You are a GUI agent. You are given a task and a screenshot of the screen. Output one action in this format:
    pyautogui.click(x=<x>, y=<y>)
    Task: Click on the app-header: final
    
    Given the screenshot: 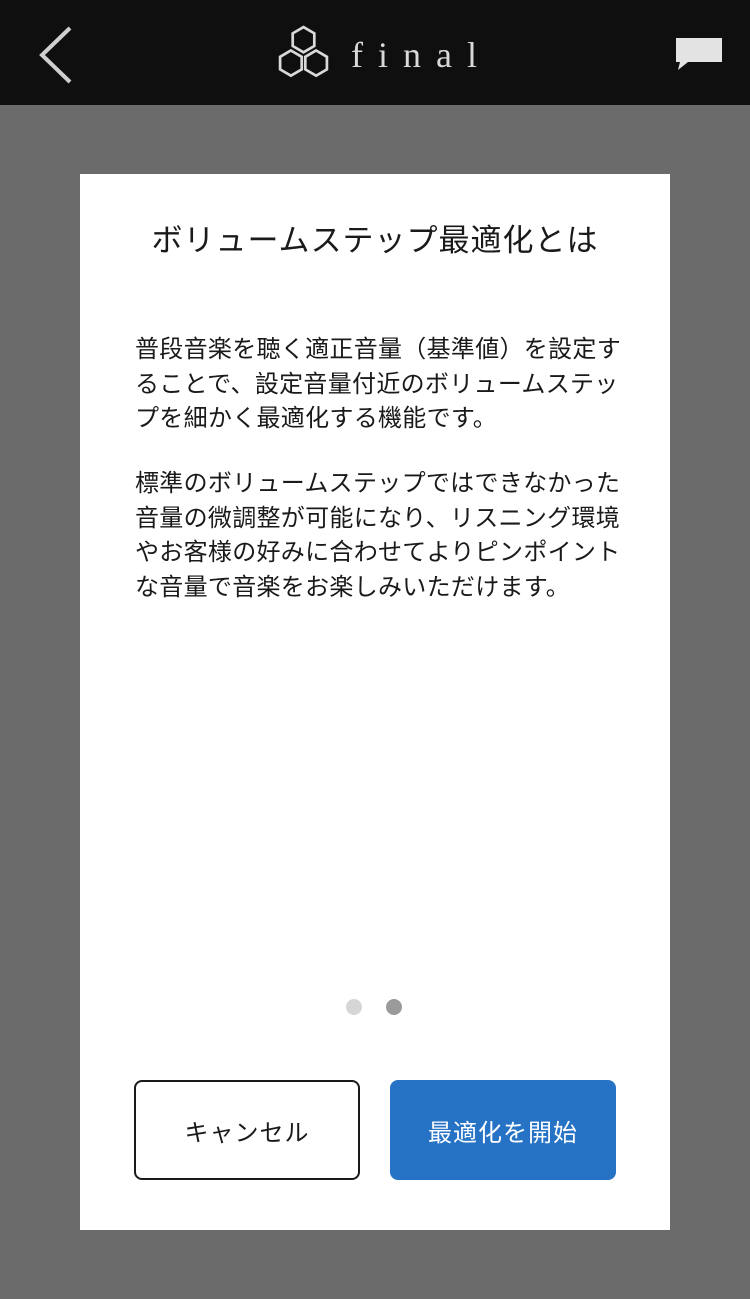 What is the action you would take?
    pyautogui.click(x=375, y=52)
    